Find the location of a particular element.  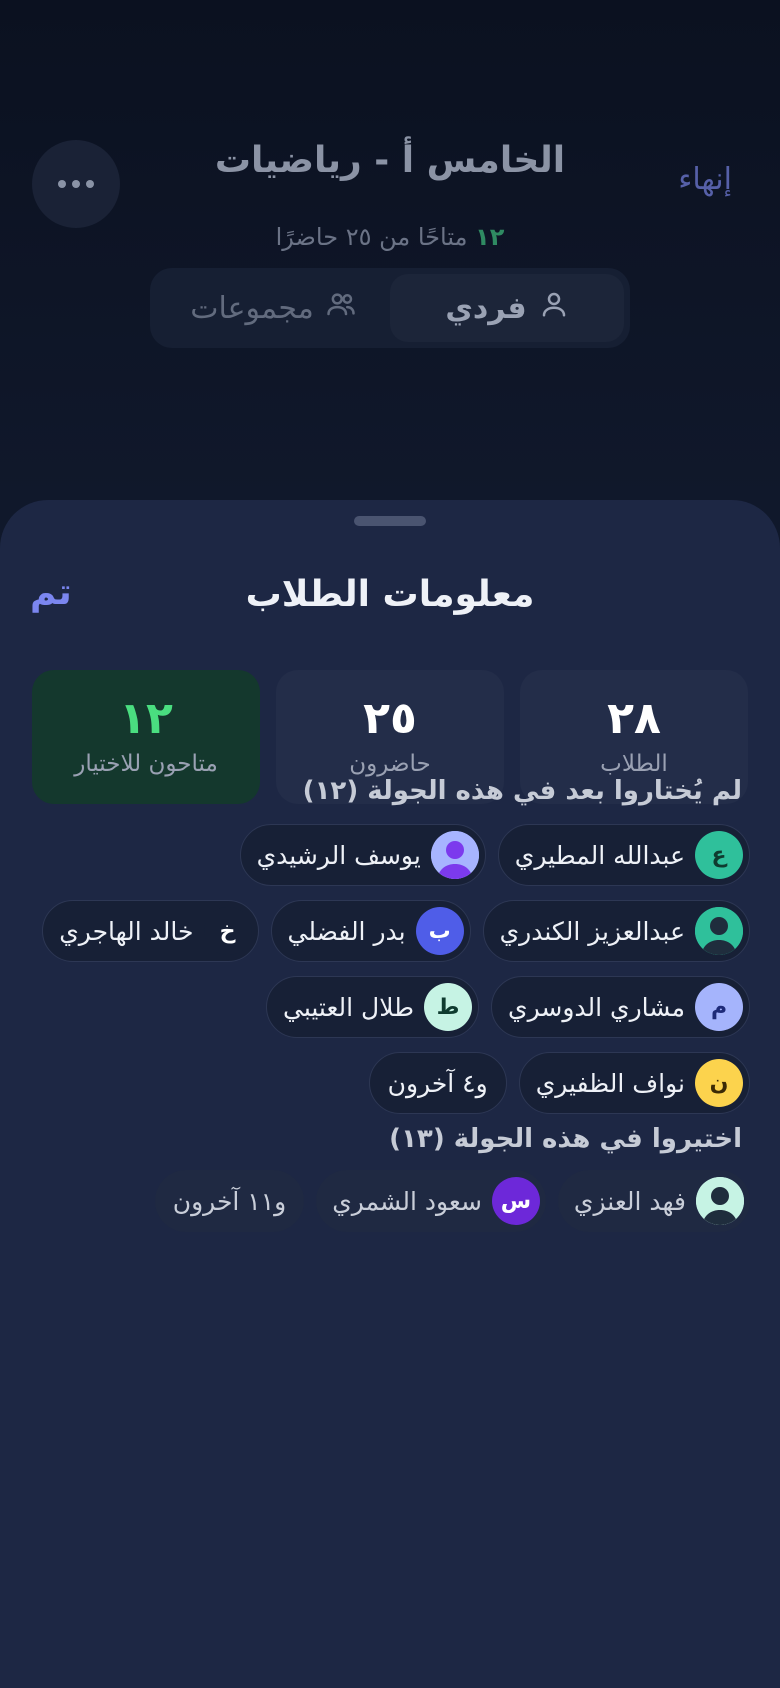

person-icon is located at coordinates (554, 308).